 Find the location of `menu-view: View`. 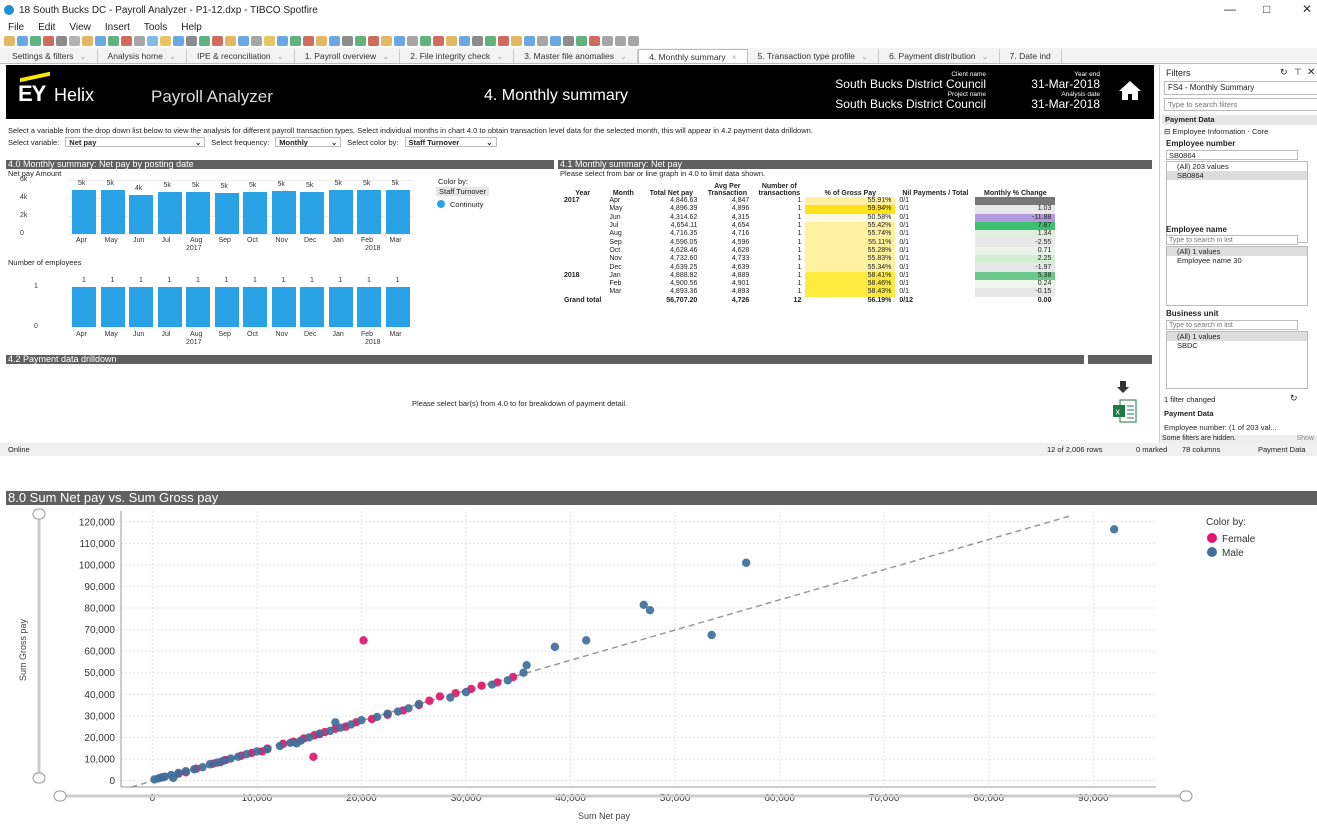

menu-view: View is located at coordinates (80, 27).